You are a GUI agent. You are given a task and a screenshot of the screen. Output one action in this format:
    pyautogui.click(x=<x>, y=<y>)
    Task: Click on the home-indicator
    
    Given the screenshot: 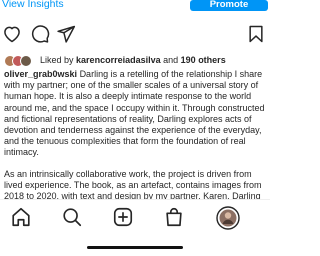 What is the action you would take?
    pyautogui.click(x=135, y=247)
    